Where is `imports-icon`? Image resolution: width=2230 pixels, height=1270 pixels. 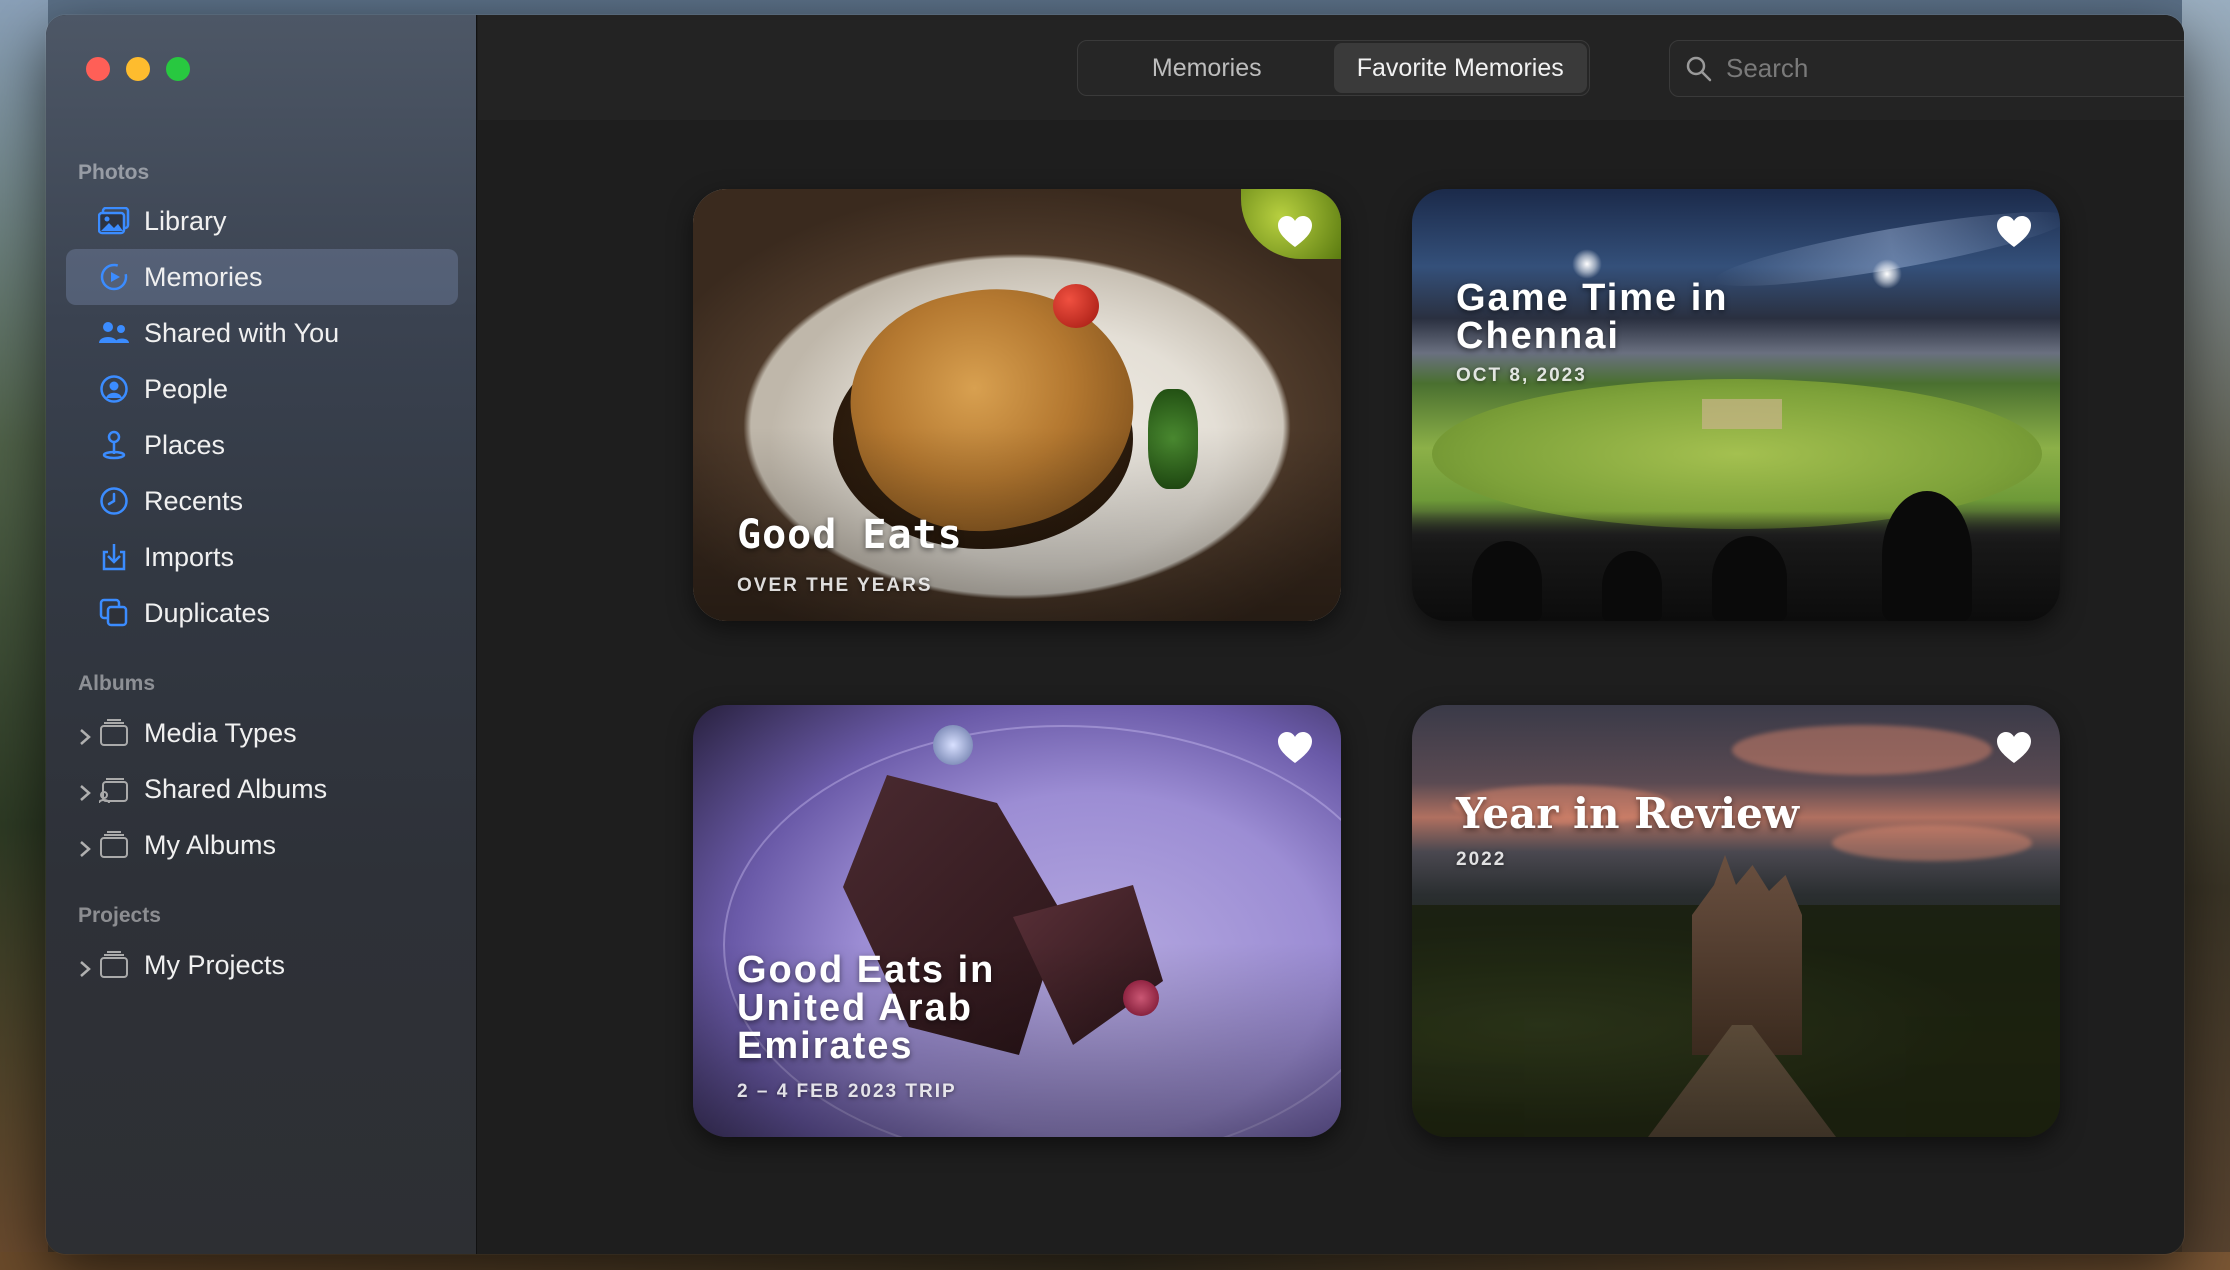
imports-icon is located at coordinates (114, 557).